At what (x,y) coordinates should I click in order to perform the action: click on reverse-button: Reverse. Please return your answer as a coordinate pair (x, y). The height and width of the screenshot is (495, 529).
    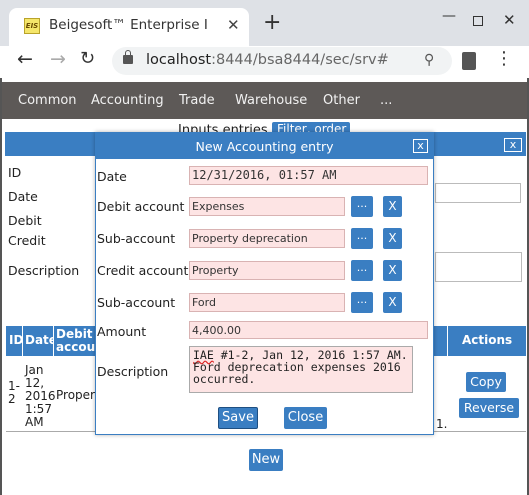
    Looking at the image, I should click on (489, 408).